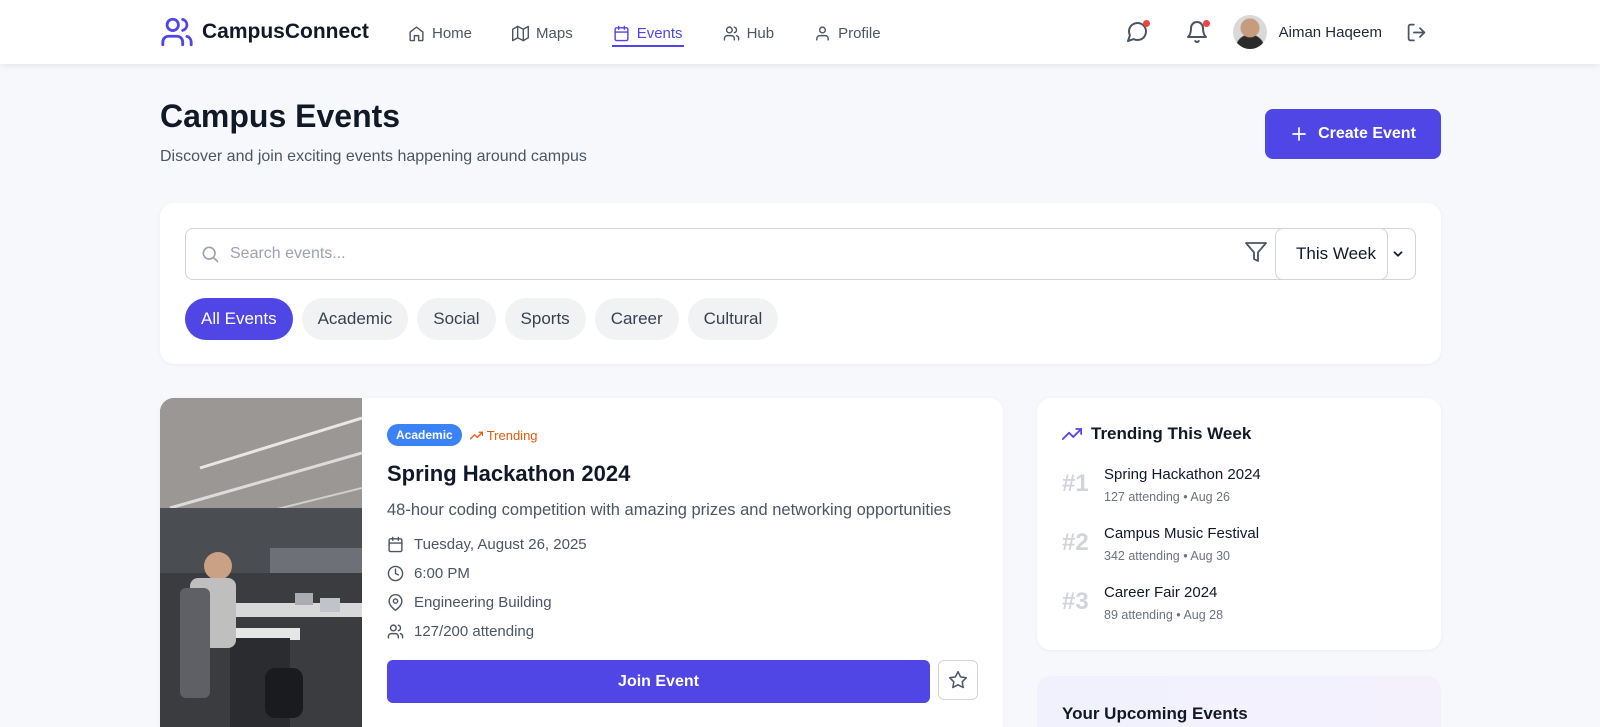 This screenshot has height=727, width=1600. What do you see at coordinates (680, 254) in the screenshot?
I see `search-input` at bounding box center [680, 254].